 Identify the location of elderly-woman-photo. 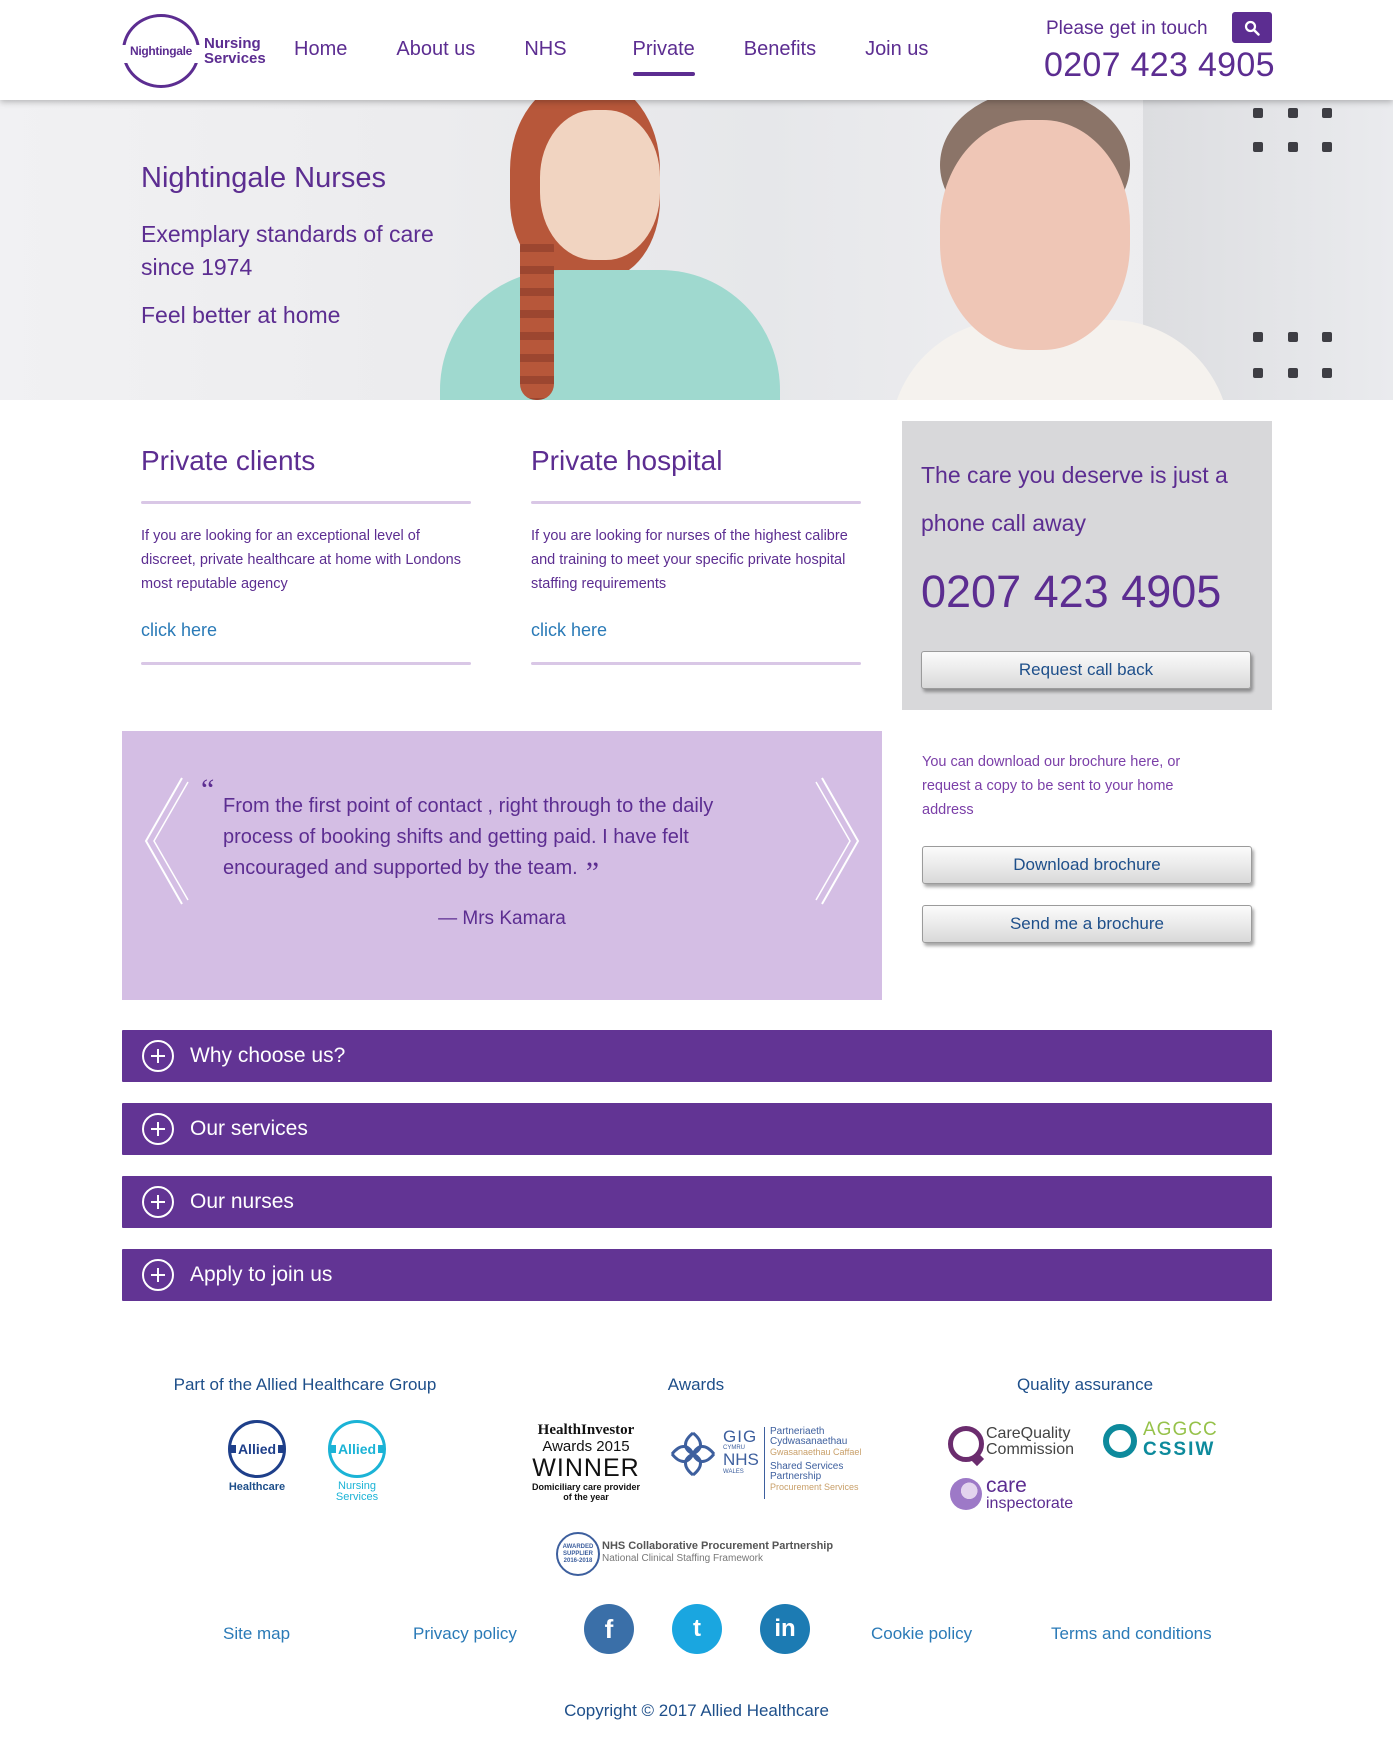
(1060, 250).